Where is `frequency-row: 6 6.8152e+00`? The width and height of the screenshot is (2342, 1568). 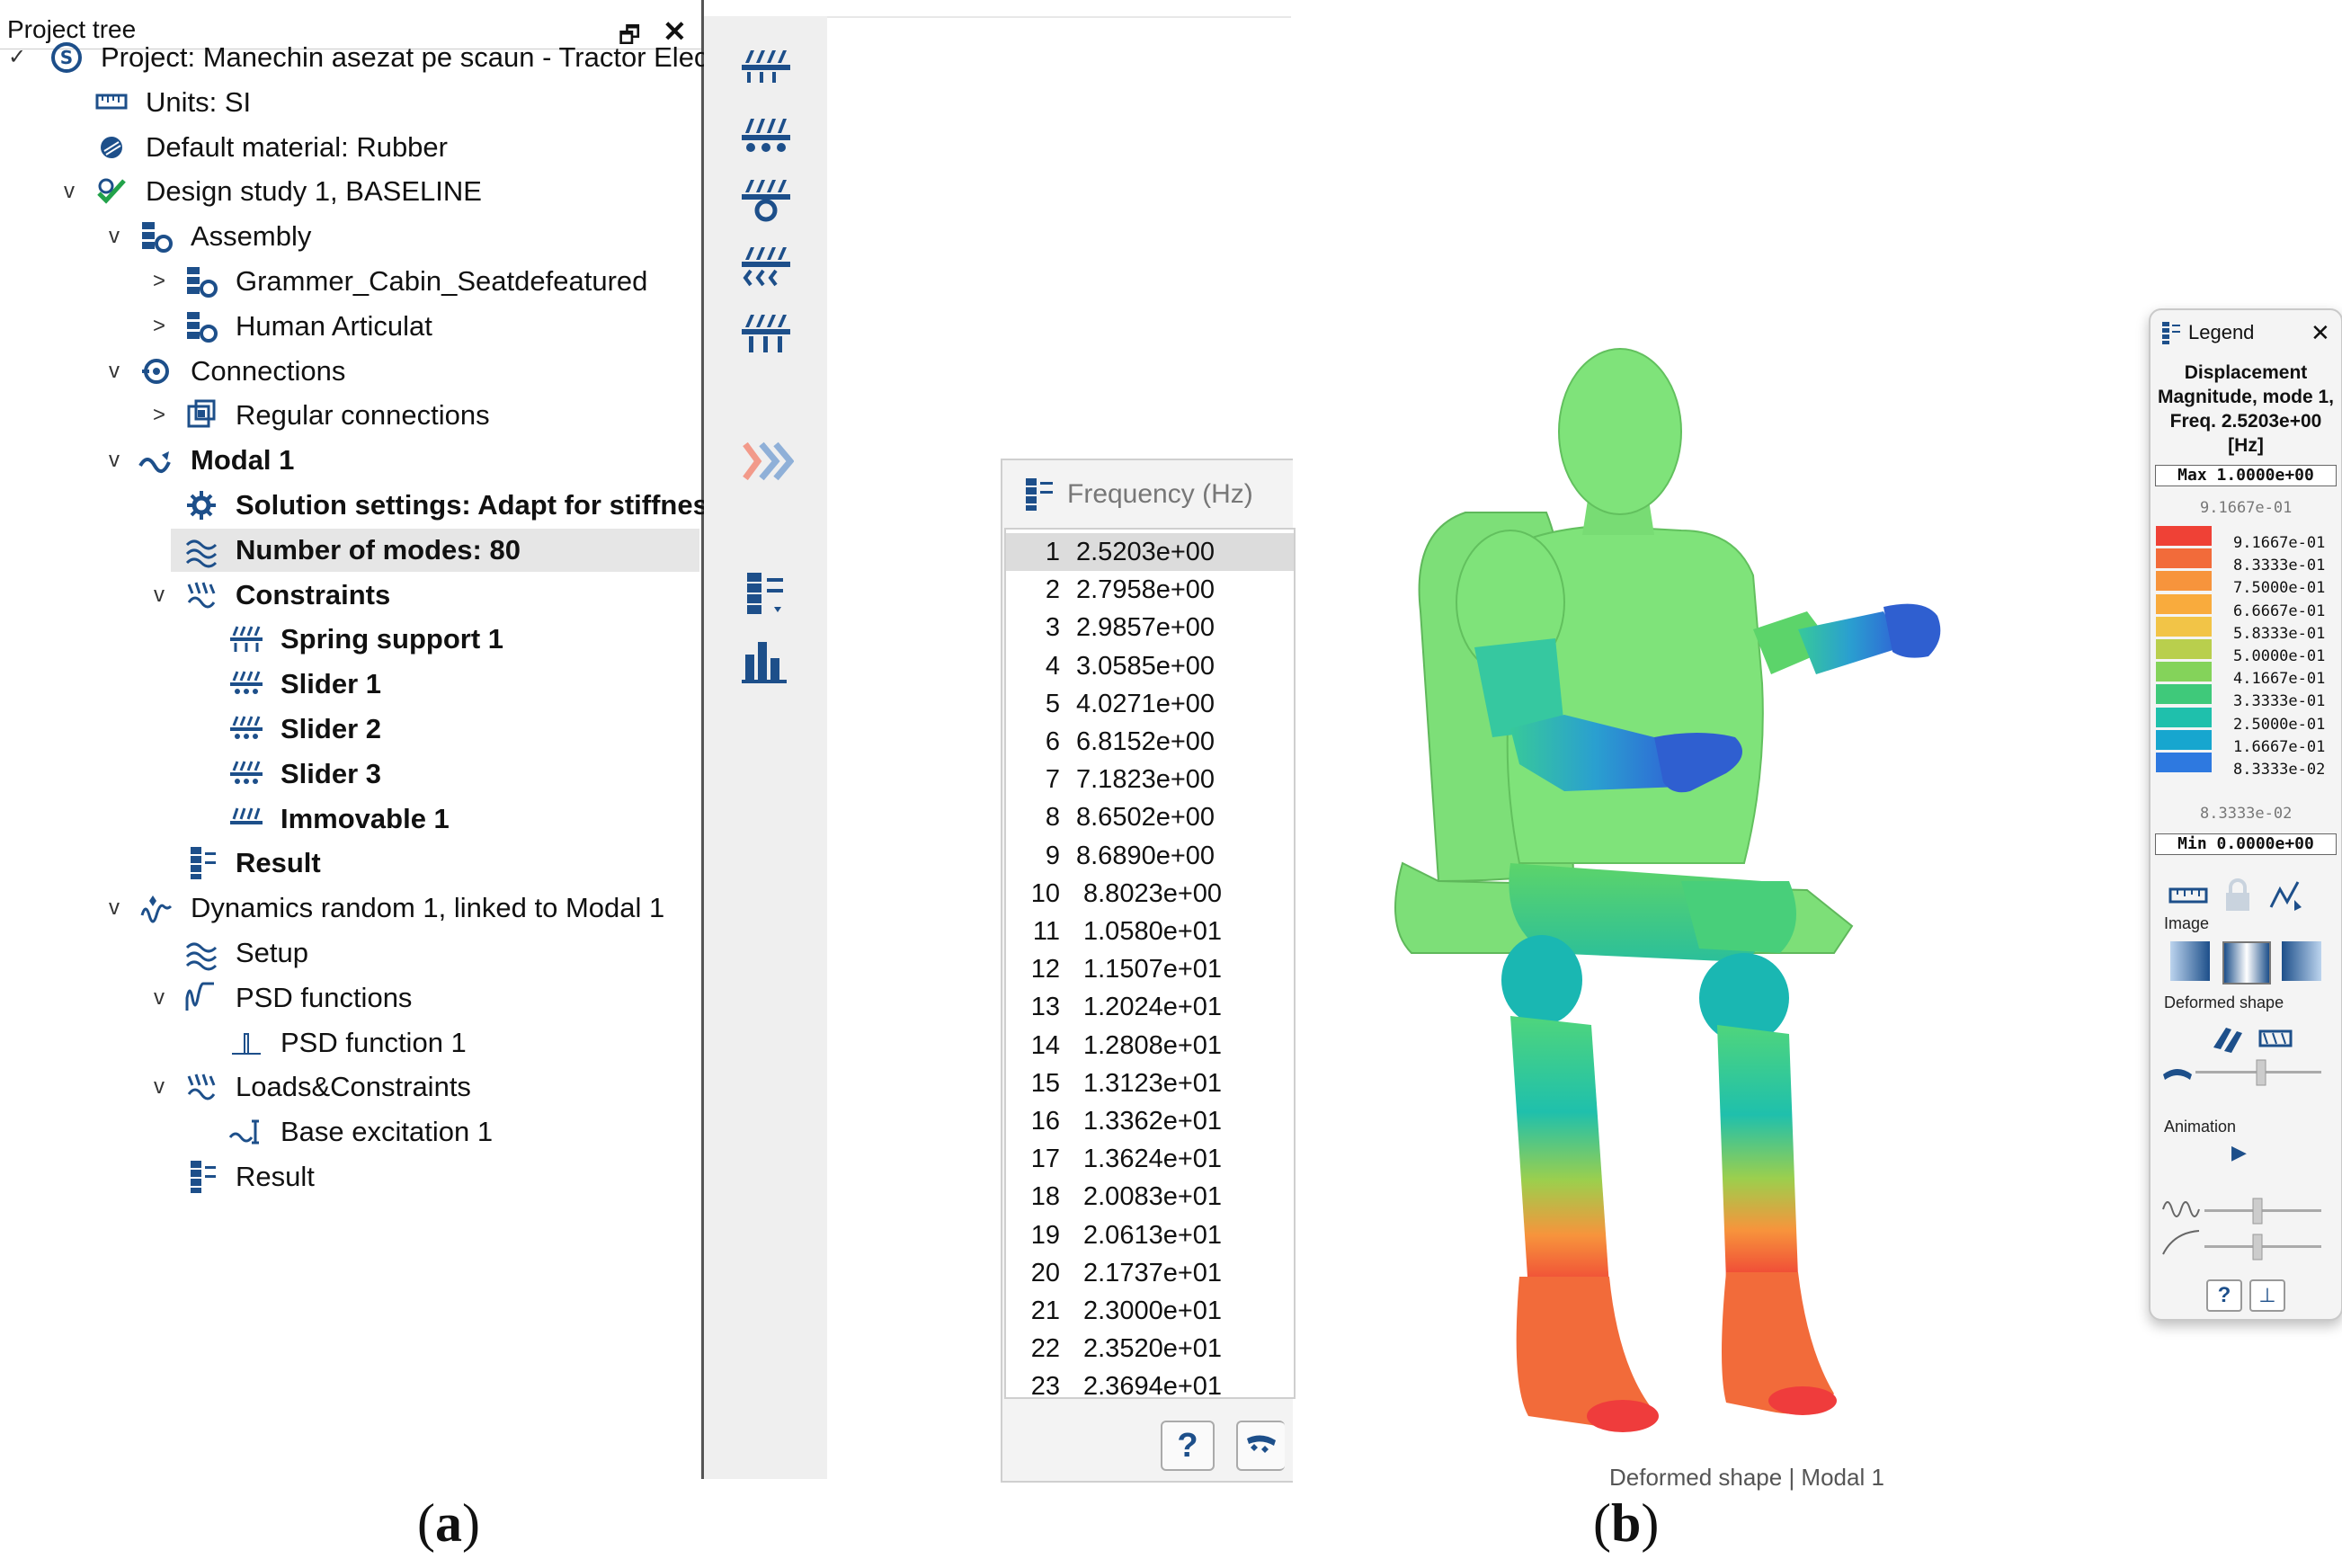
frequency-row: 6 6.8152e+00 is located at coordinates (1150, 742).